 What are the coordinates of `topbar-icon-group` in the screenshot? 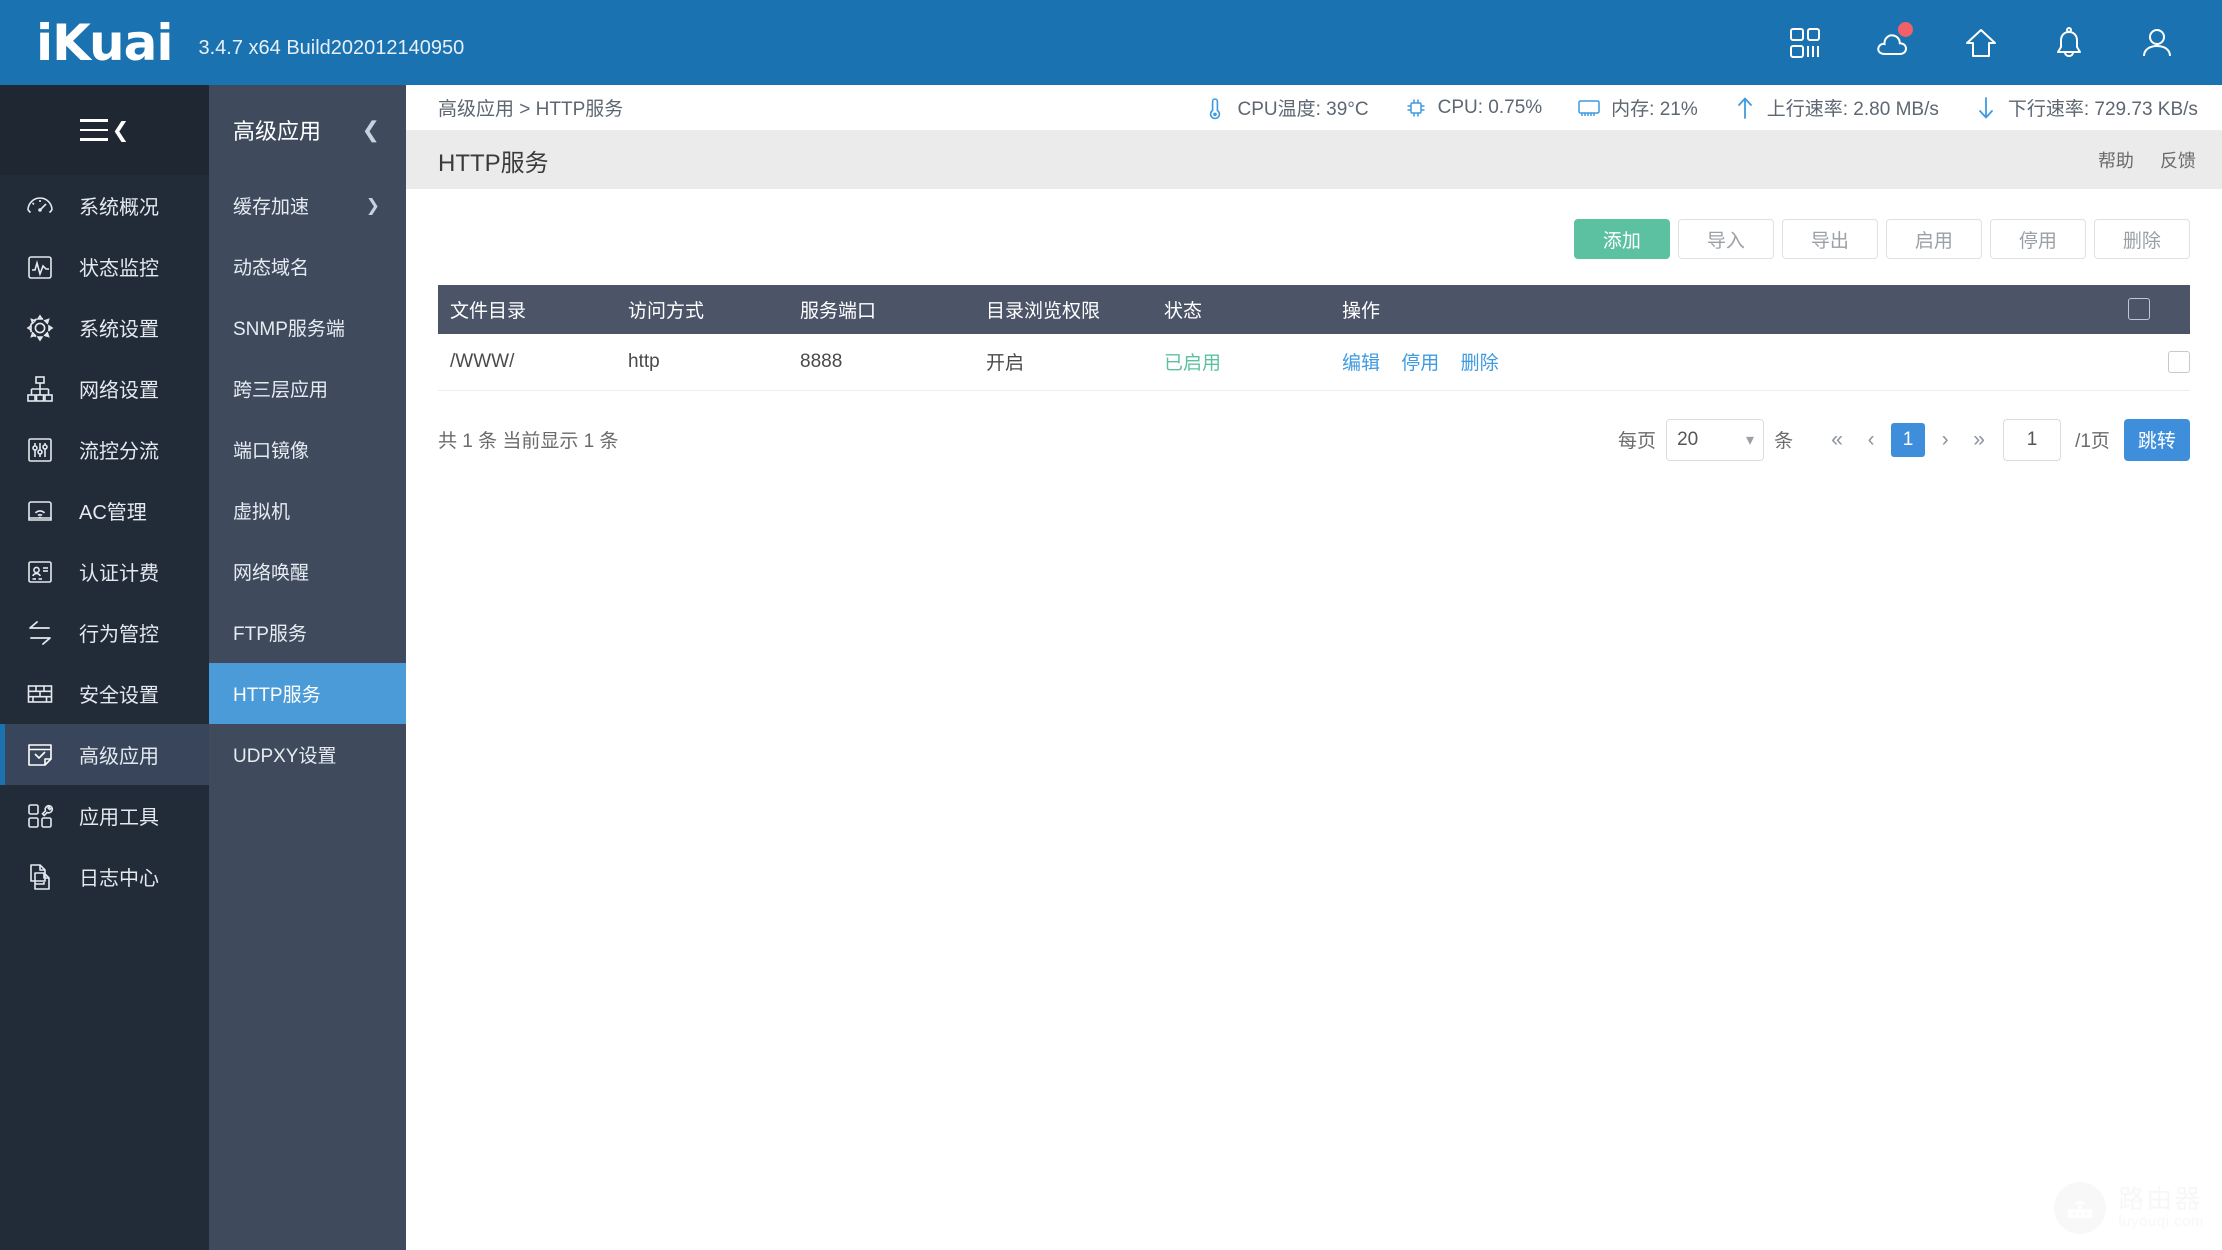 It's located at (1981, 42).